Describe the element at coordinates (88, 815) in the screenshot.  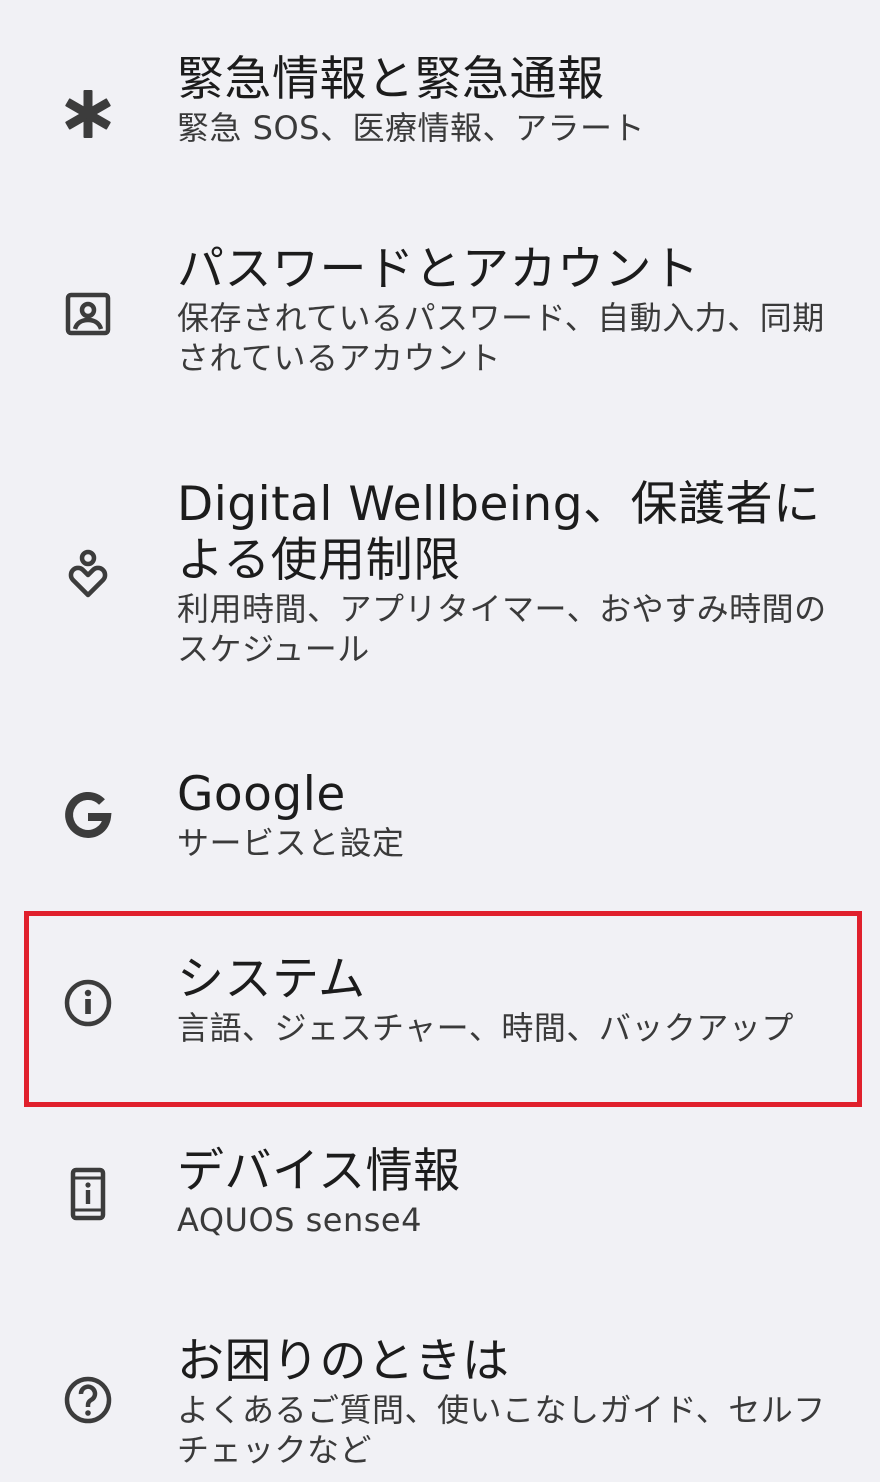
I see `google-g-icon` at that location.